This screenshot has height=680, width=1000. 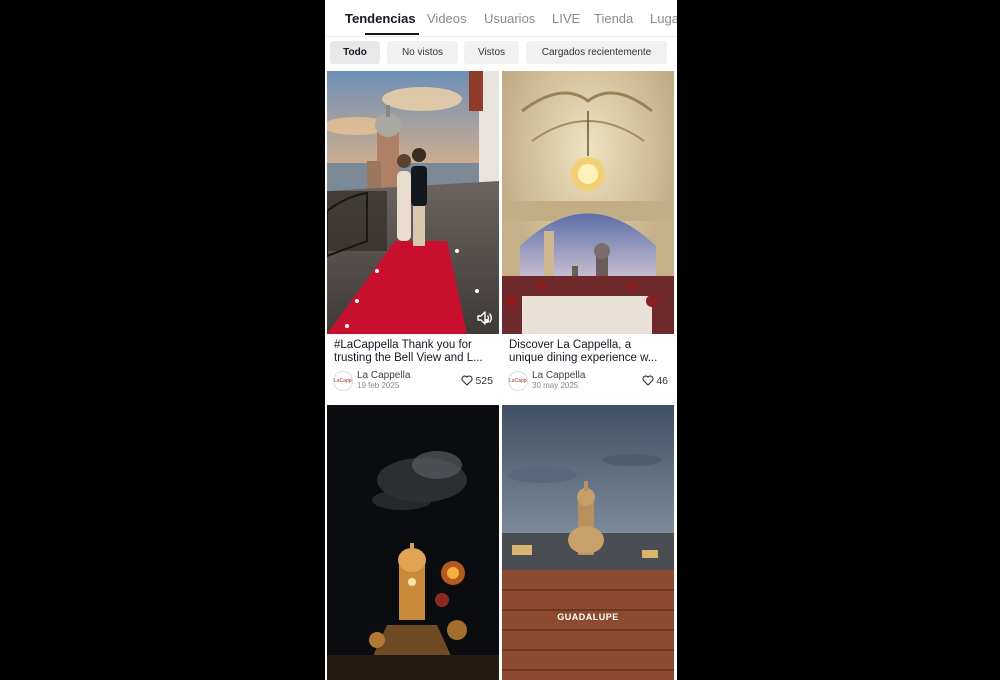 I want to click on like-count-value: 525, so click(x=484, y=381).